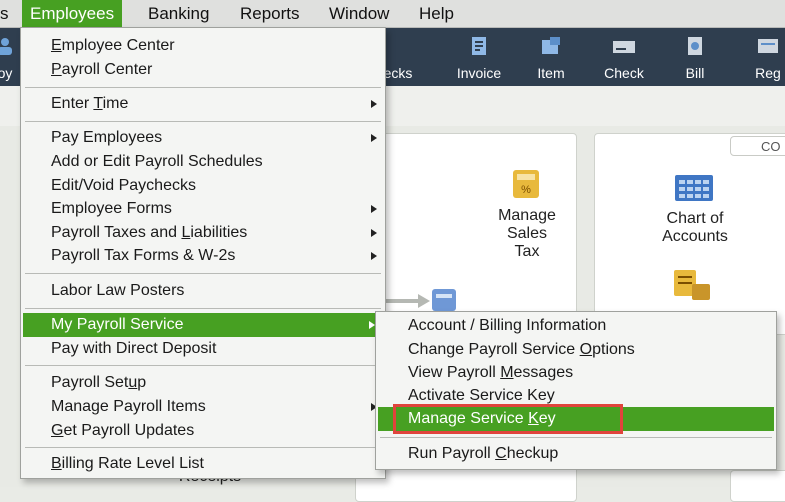  What do you see at coordinates (270, 13) in the screenshot?
I see `menu-reports: Reports` at bounding box center [270, 13].